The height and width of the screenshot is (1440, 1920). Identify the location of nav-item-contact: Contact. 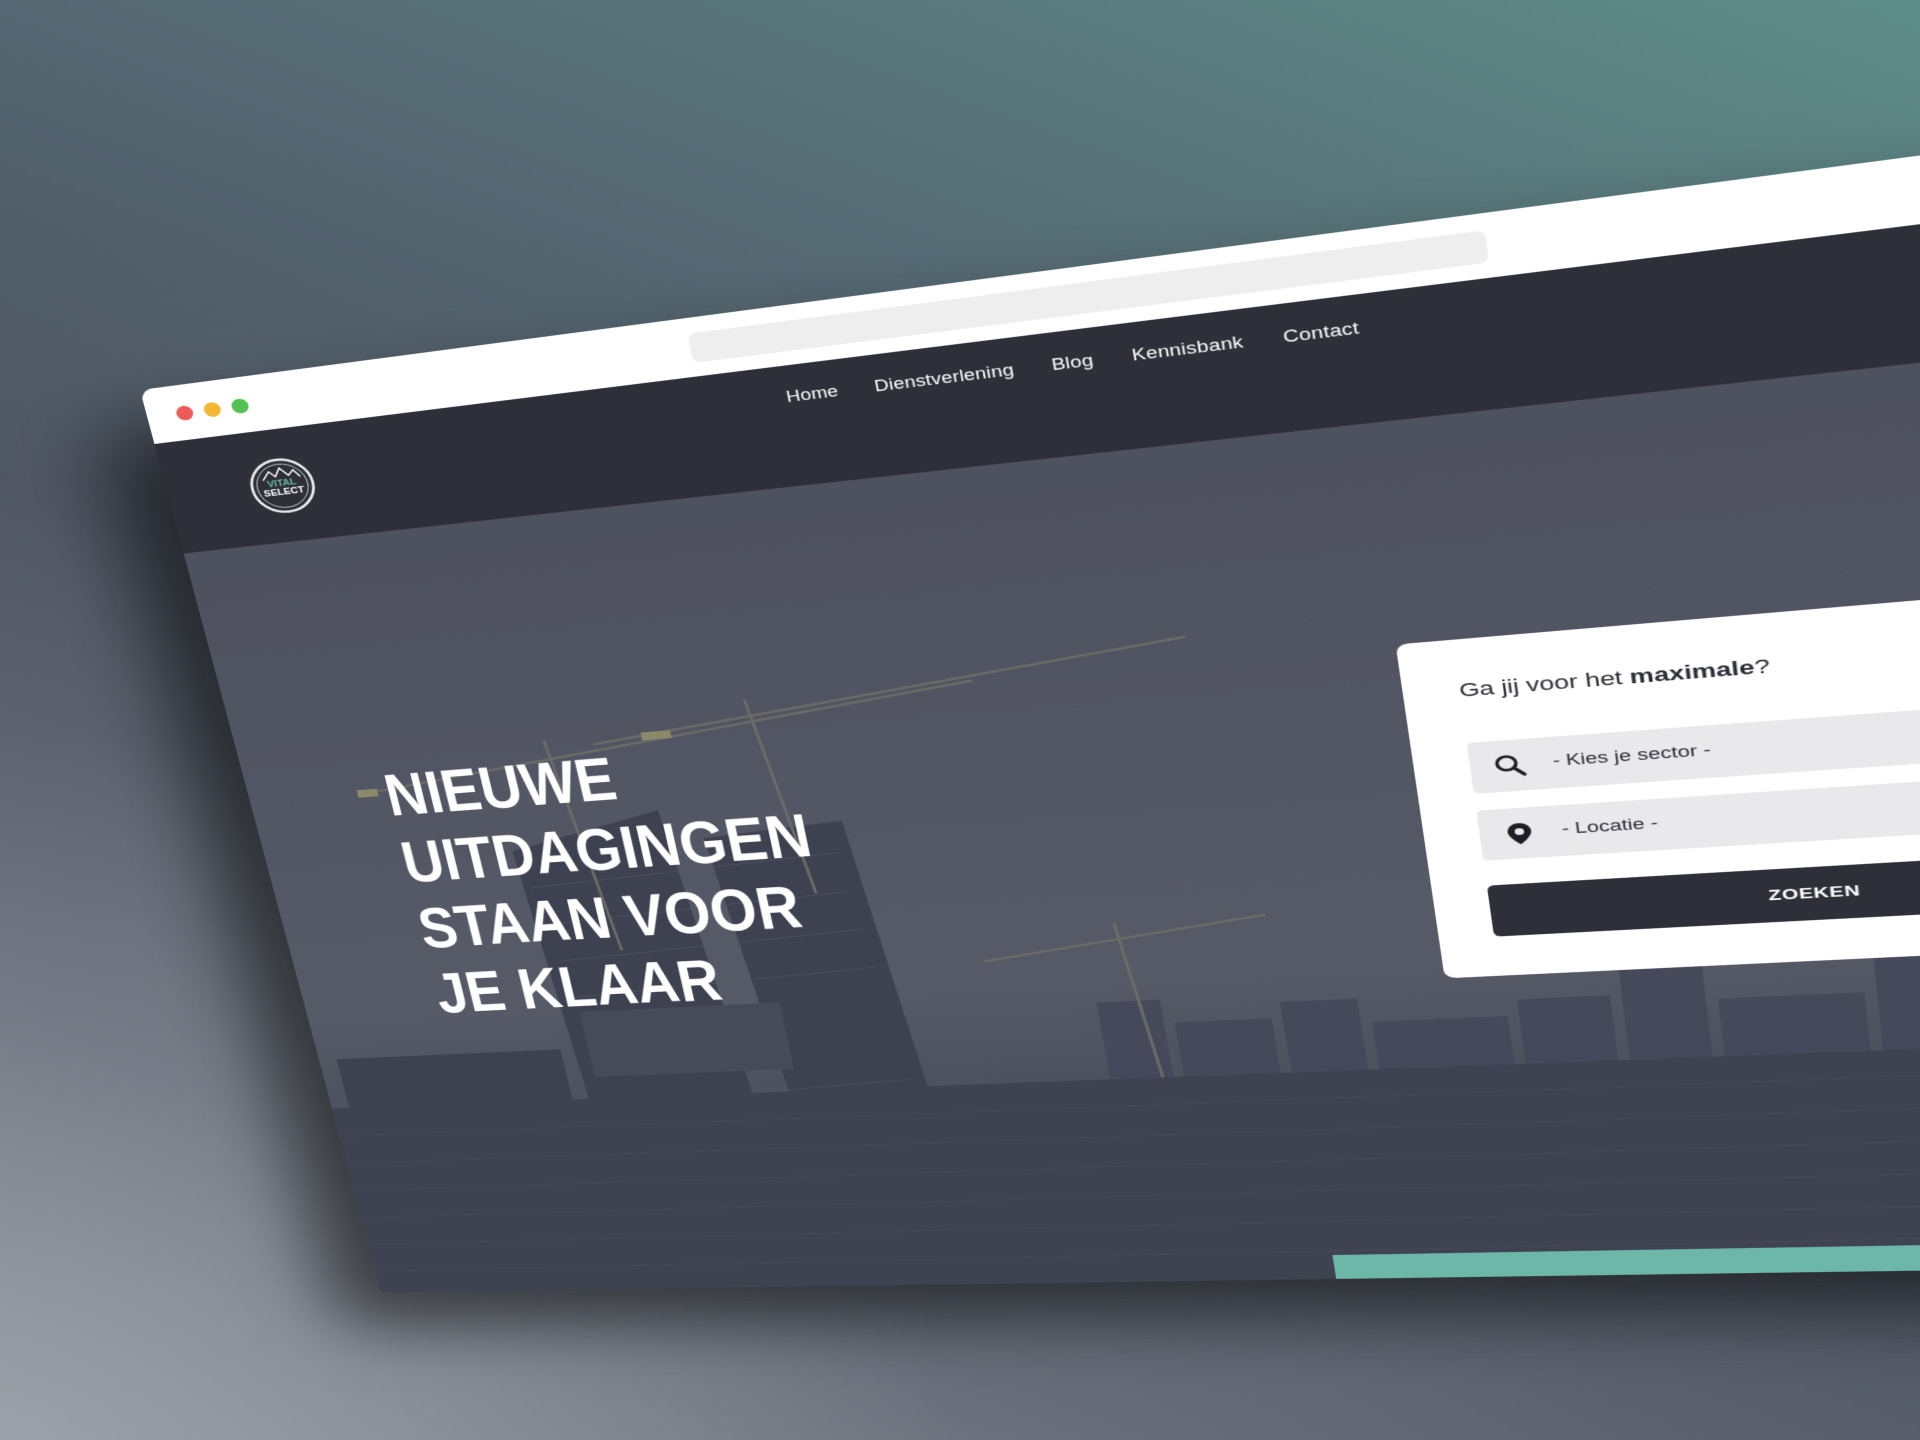
(1321, 333).